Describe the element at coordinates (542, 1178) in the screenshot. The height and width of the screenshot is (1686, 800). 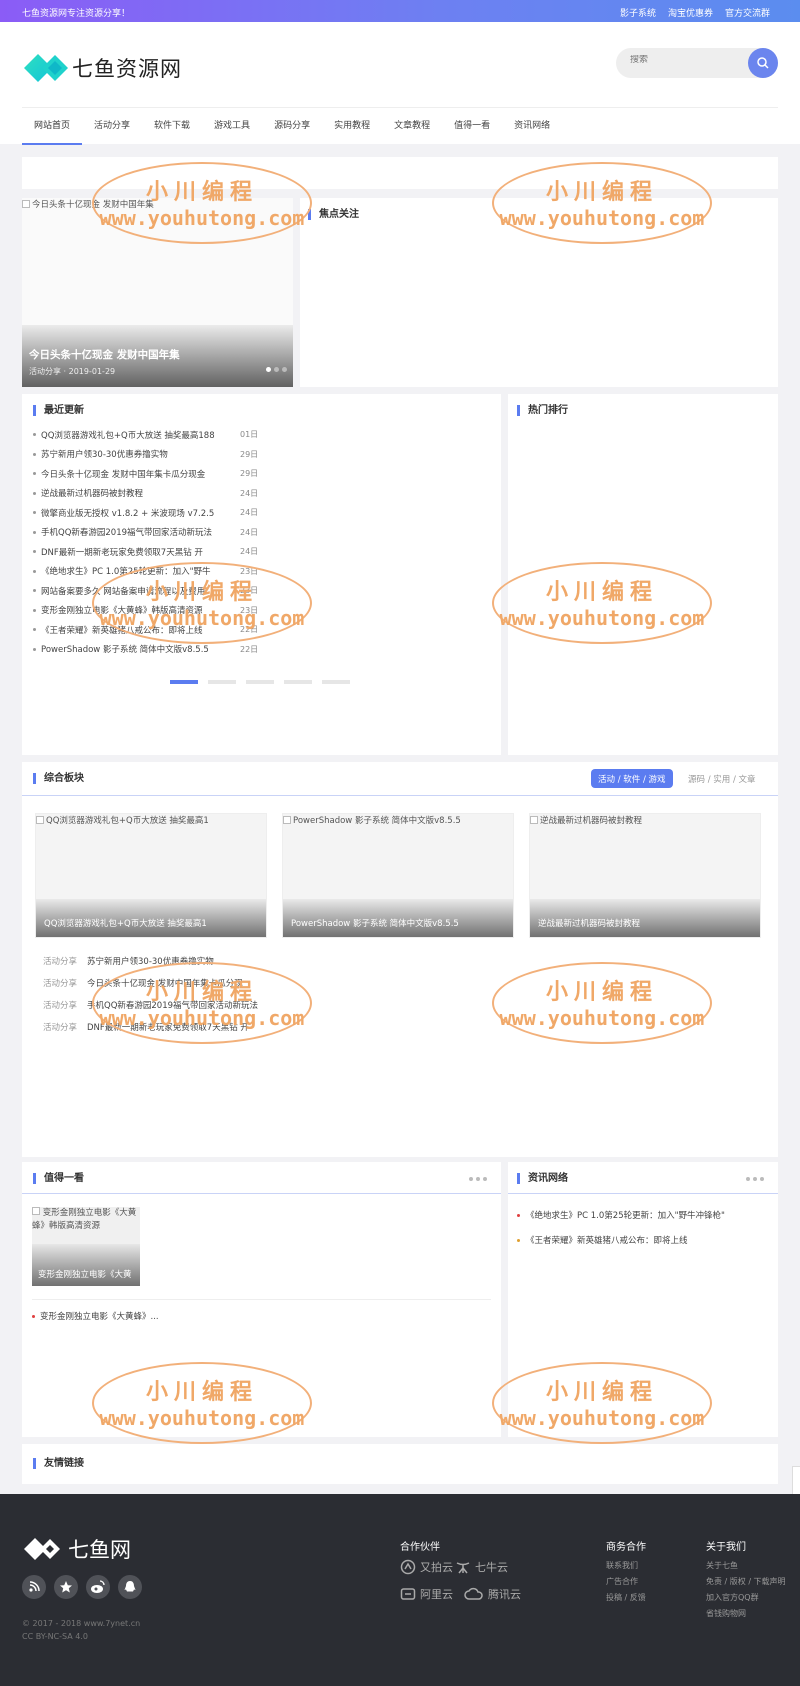
I see `news-title: 资讯网络` at that location.